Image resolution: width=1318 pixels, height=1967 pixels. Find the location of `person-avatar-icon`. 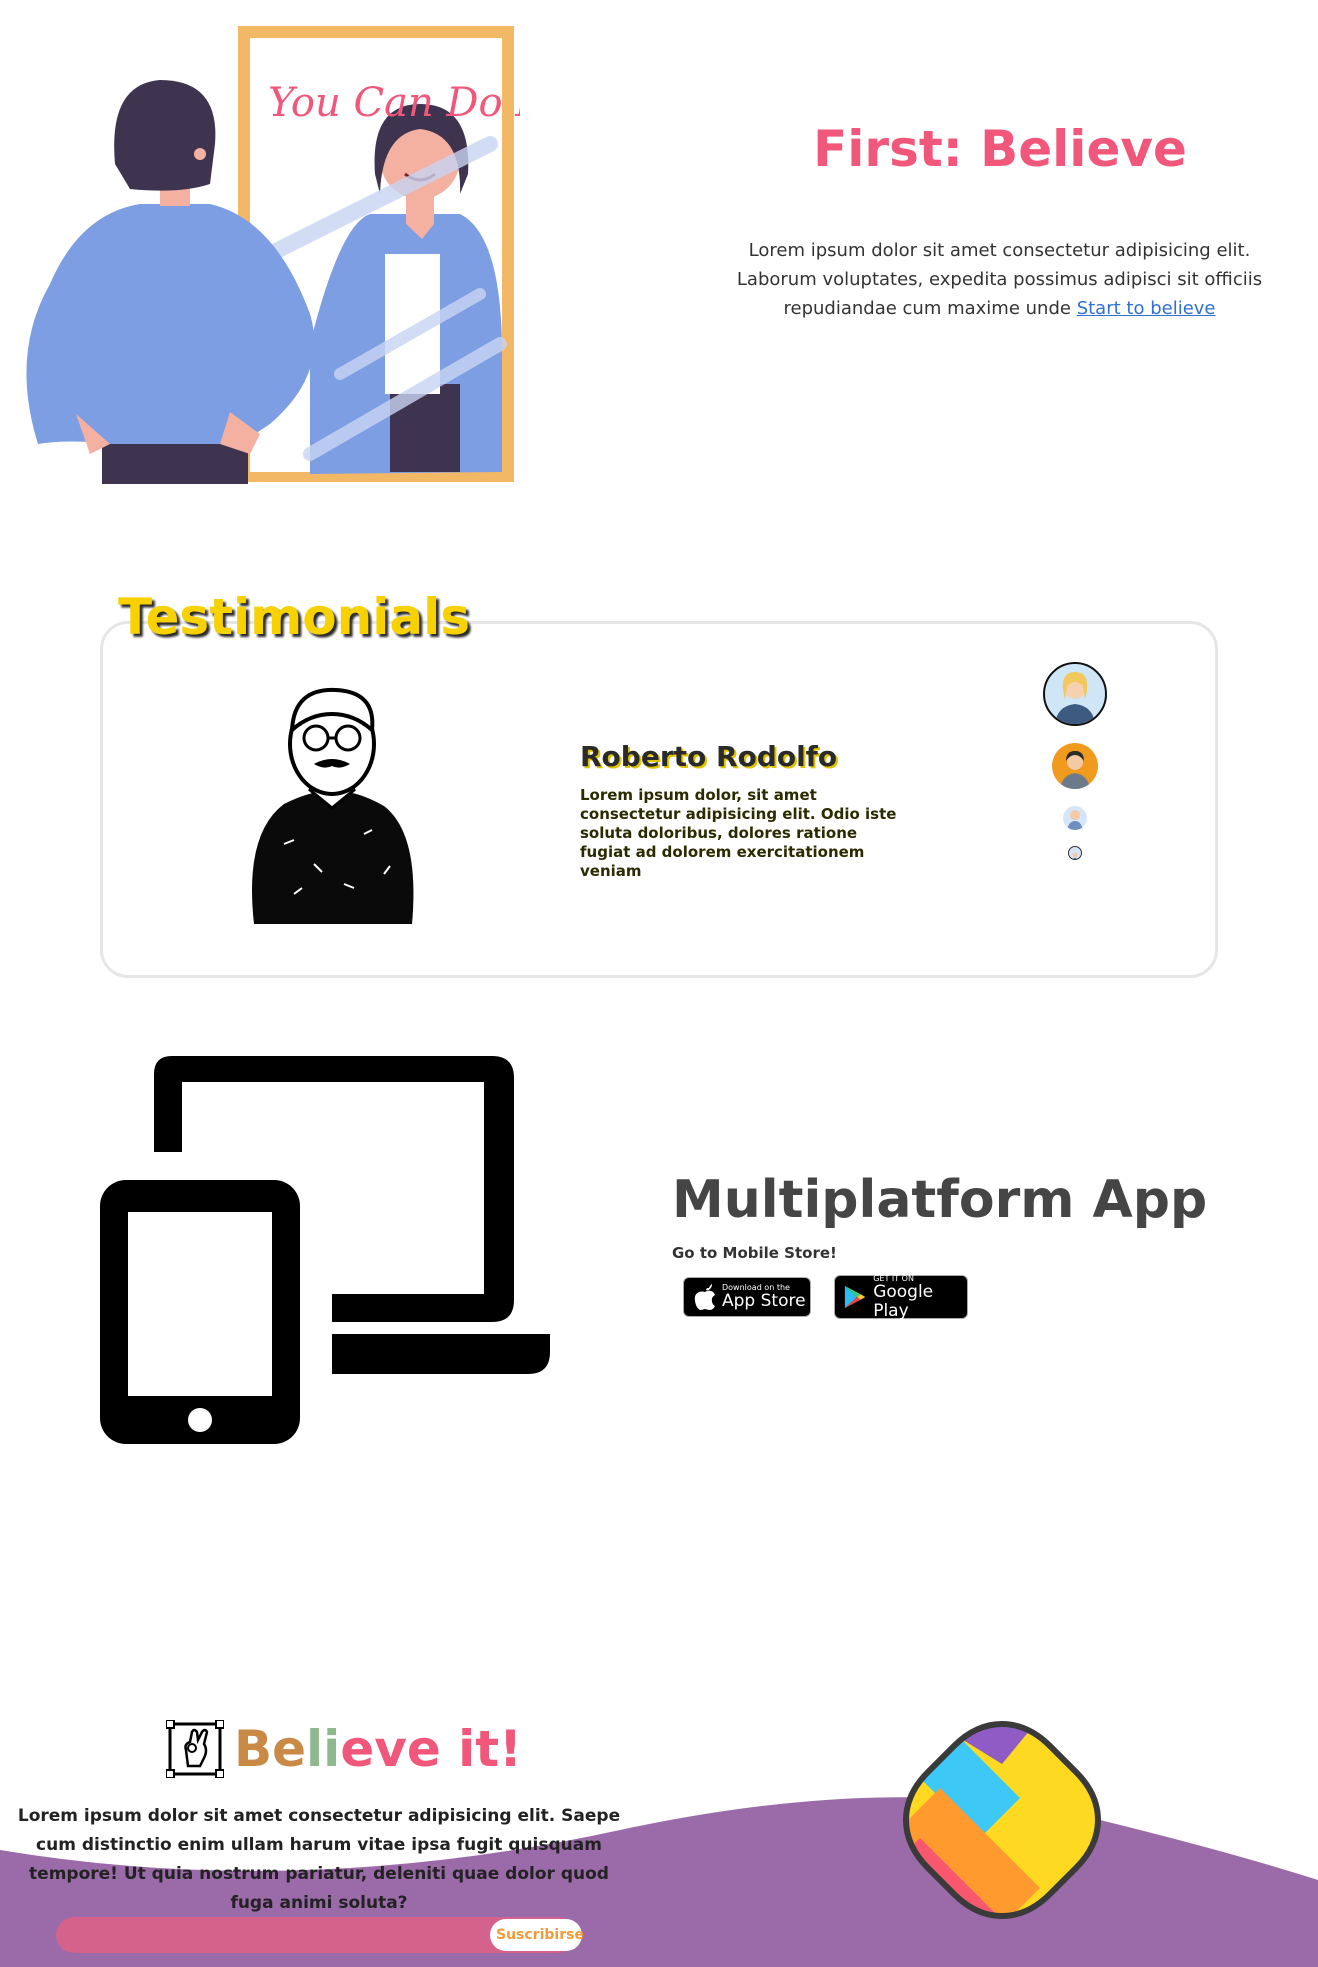

person-avatar-icon is located at coordinates (1075, 820).